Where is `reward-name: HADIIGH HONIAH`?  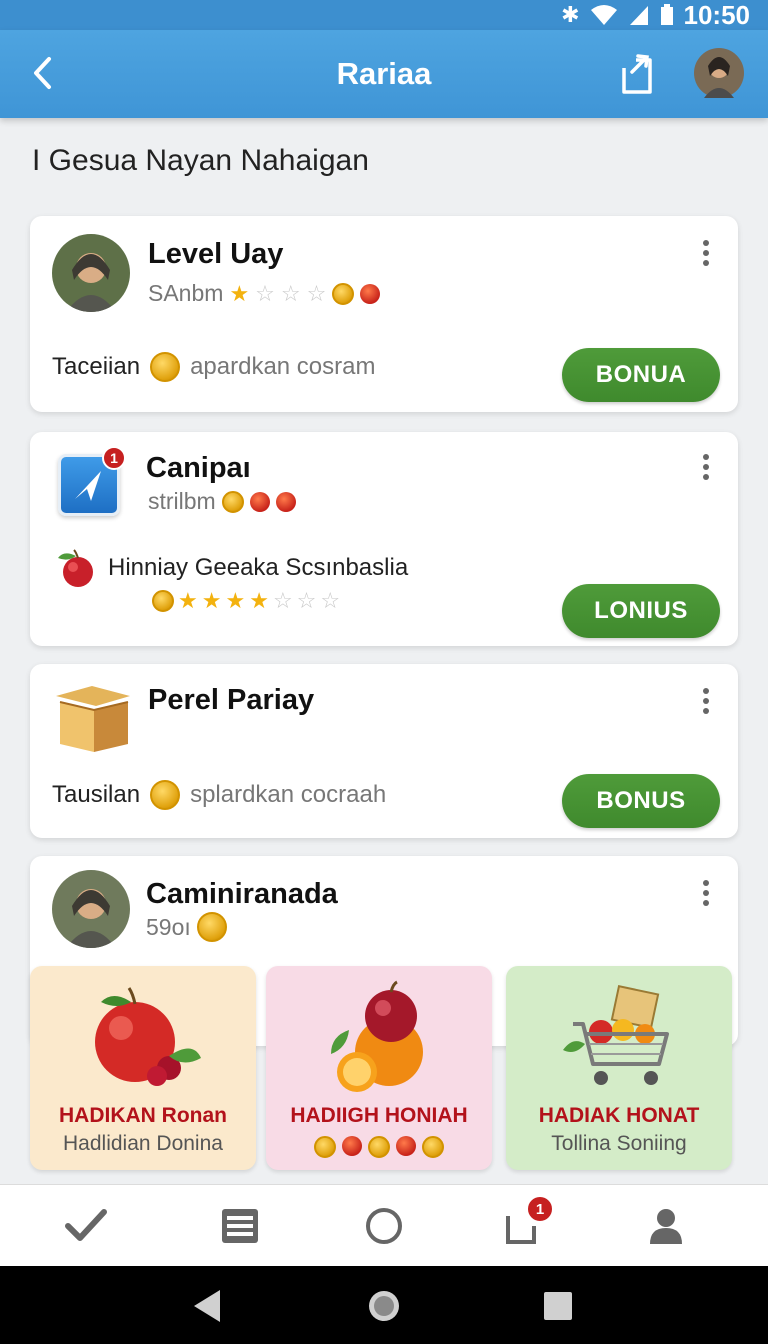 reward-name: HADIIGH HONIAH is located at coordinates (379, 1115).